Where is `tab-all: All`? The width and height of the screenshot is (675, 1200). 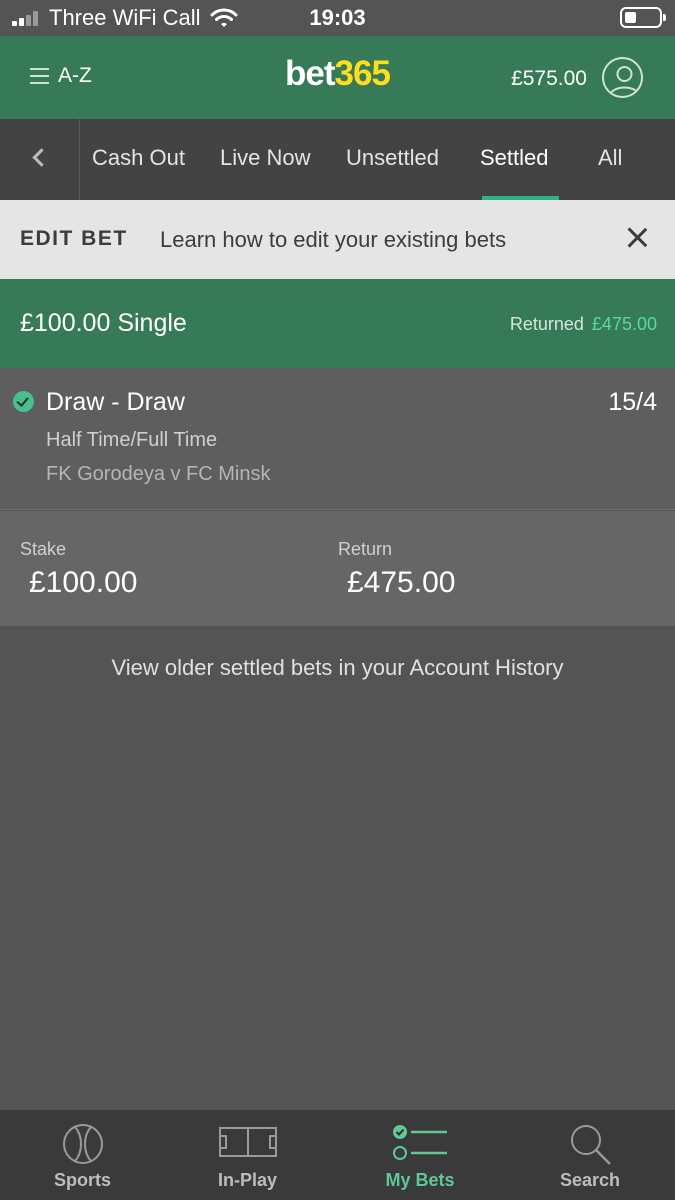
tab-all: All is located at coordinates (610, 158).